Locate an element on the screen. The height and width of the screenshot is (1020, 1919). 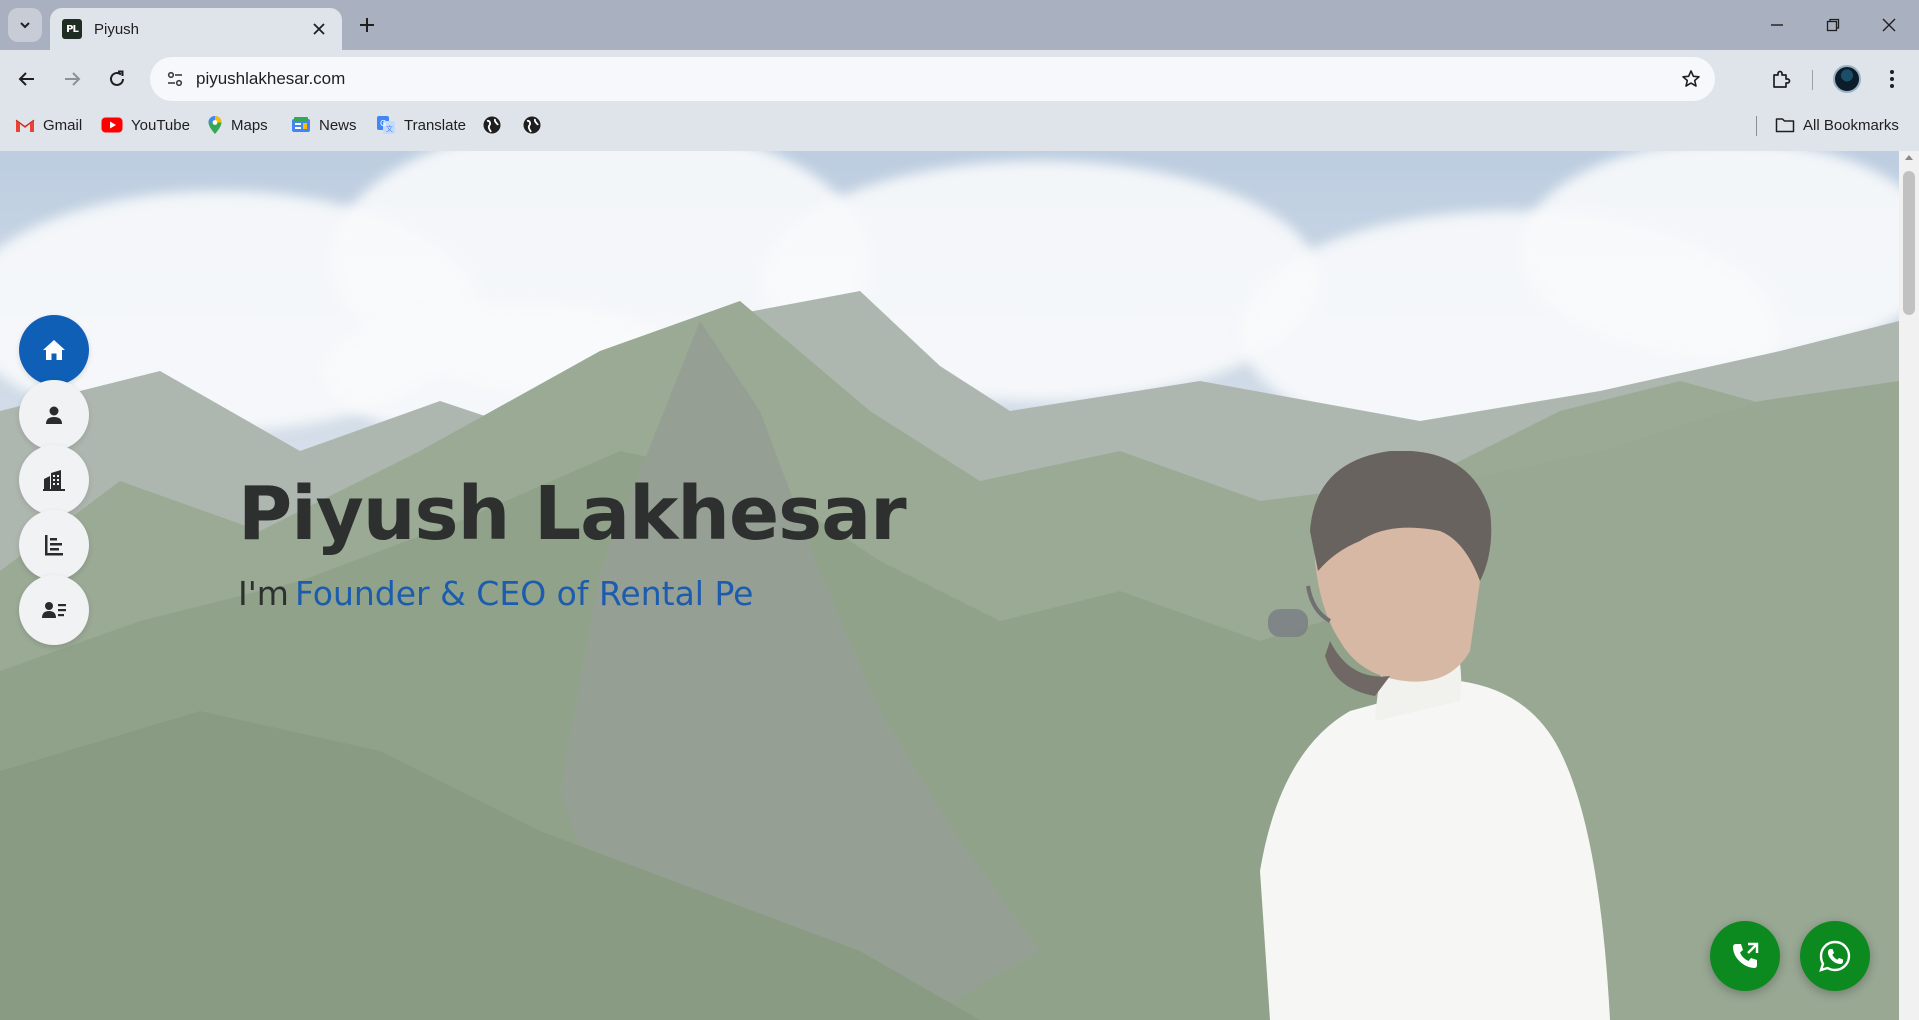
menu-button is located at coordinates (1892, 79).